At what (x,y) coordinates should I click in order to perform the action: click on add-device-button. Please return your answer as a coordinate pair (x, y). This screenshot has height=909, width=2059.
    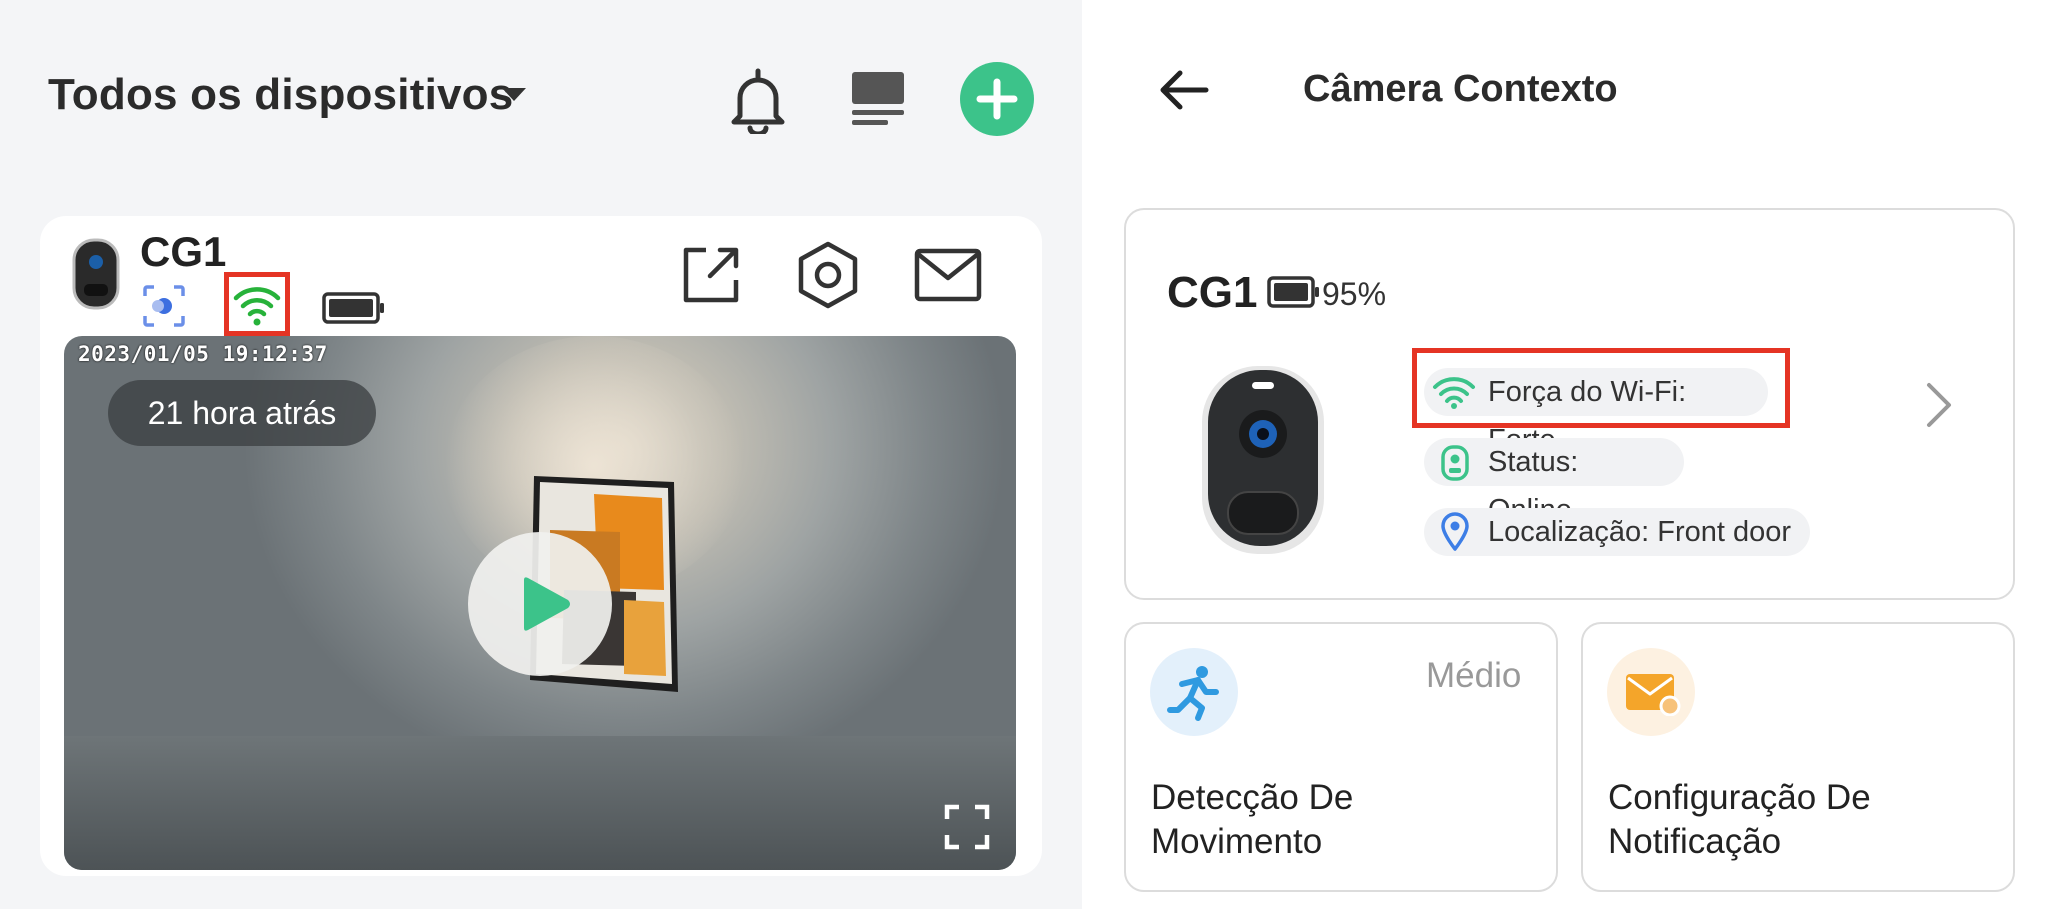
    Looking at the image, I should click on (997, 99).